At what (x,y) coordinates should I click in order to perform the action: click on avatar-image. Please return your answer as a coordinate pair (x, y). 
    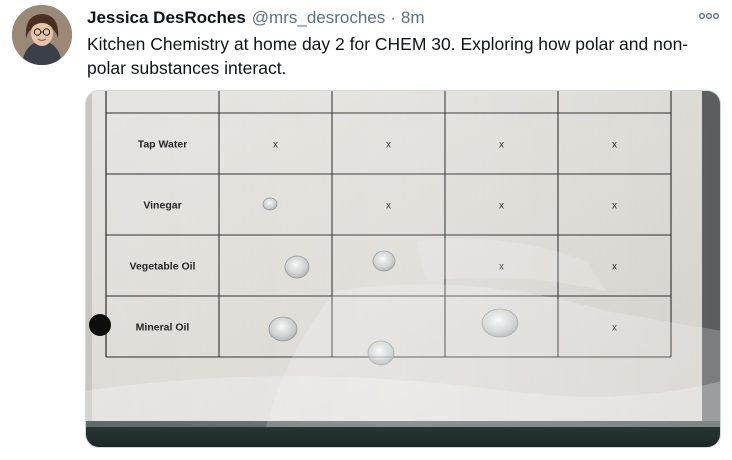
    Looking at the image, I should click on (42, 35).